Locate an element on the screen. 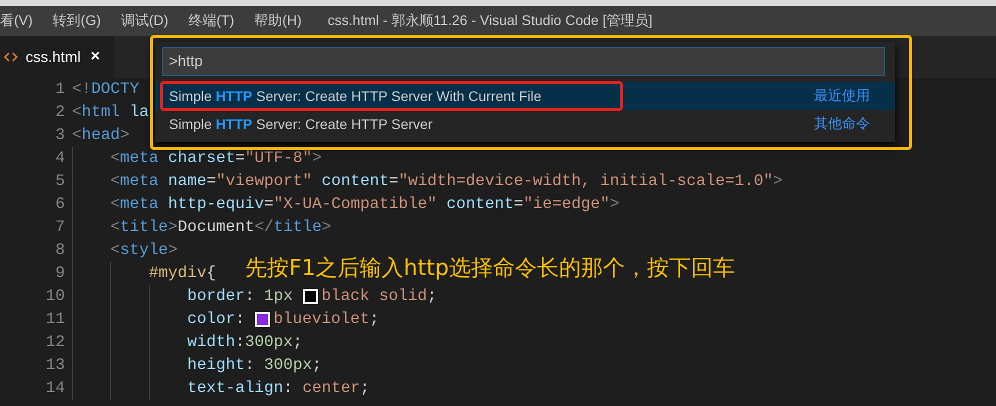  menu-item: 看(V) is located at coordinates (16, 21).